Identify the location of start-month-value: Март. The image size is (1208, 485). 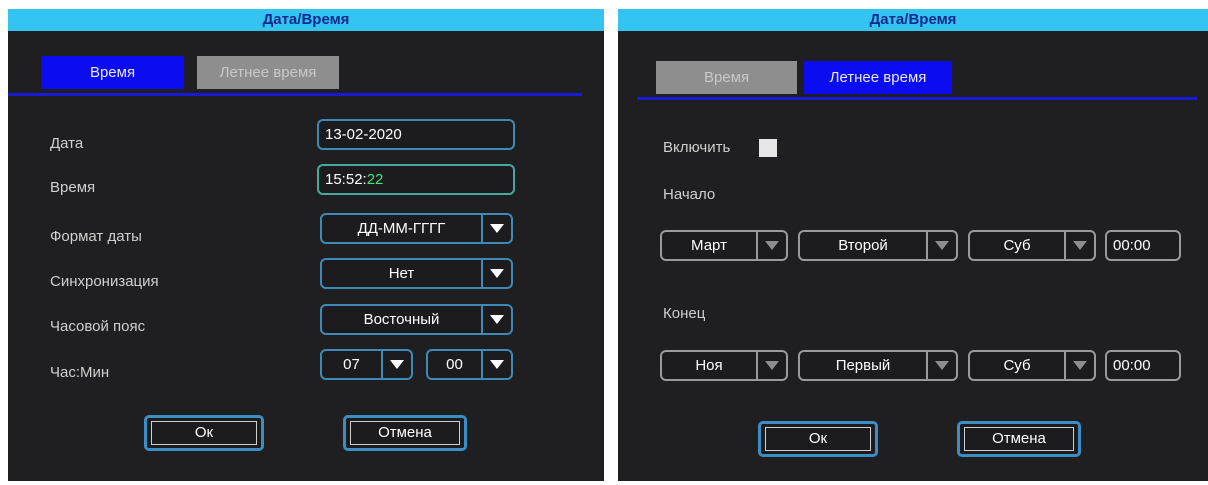
(709, 245).